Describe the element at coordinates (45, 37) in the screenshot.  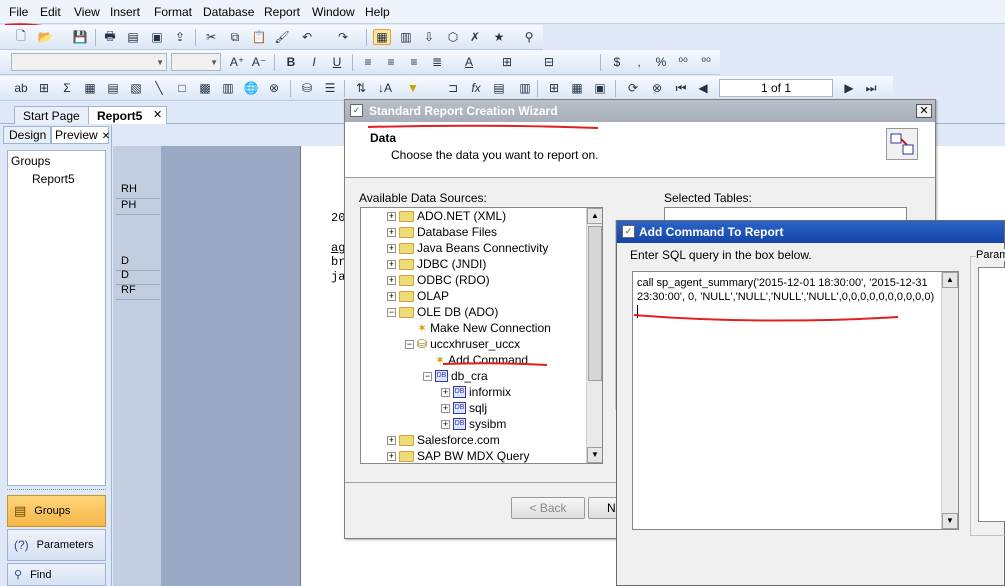
I see `open-icon: 📂` at that location.